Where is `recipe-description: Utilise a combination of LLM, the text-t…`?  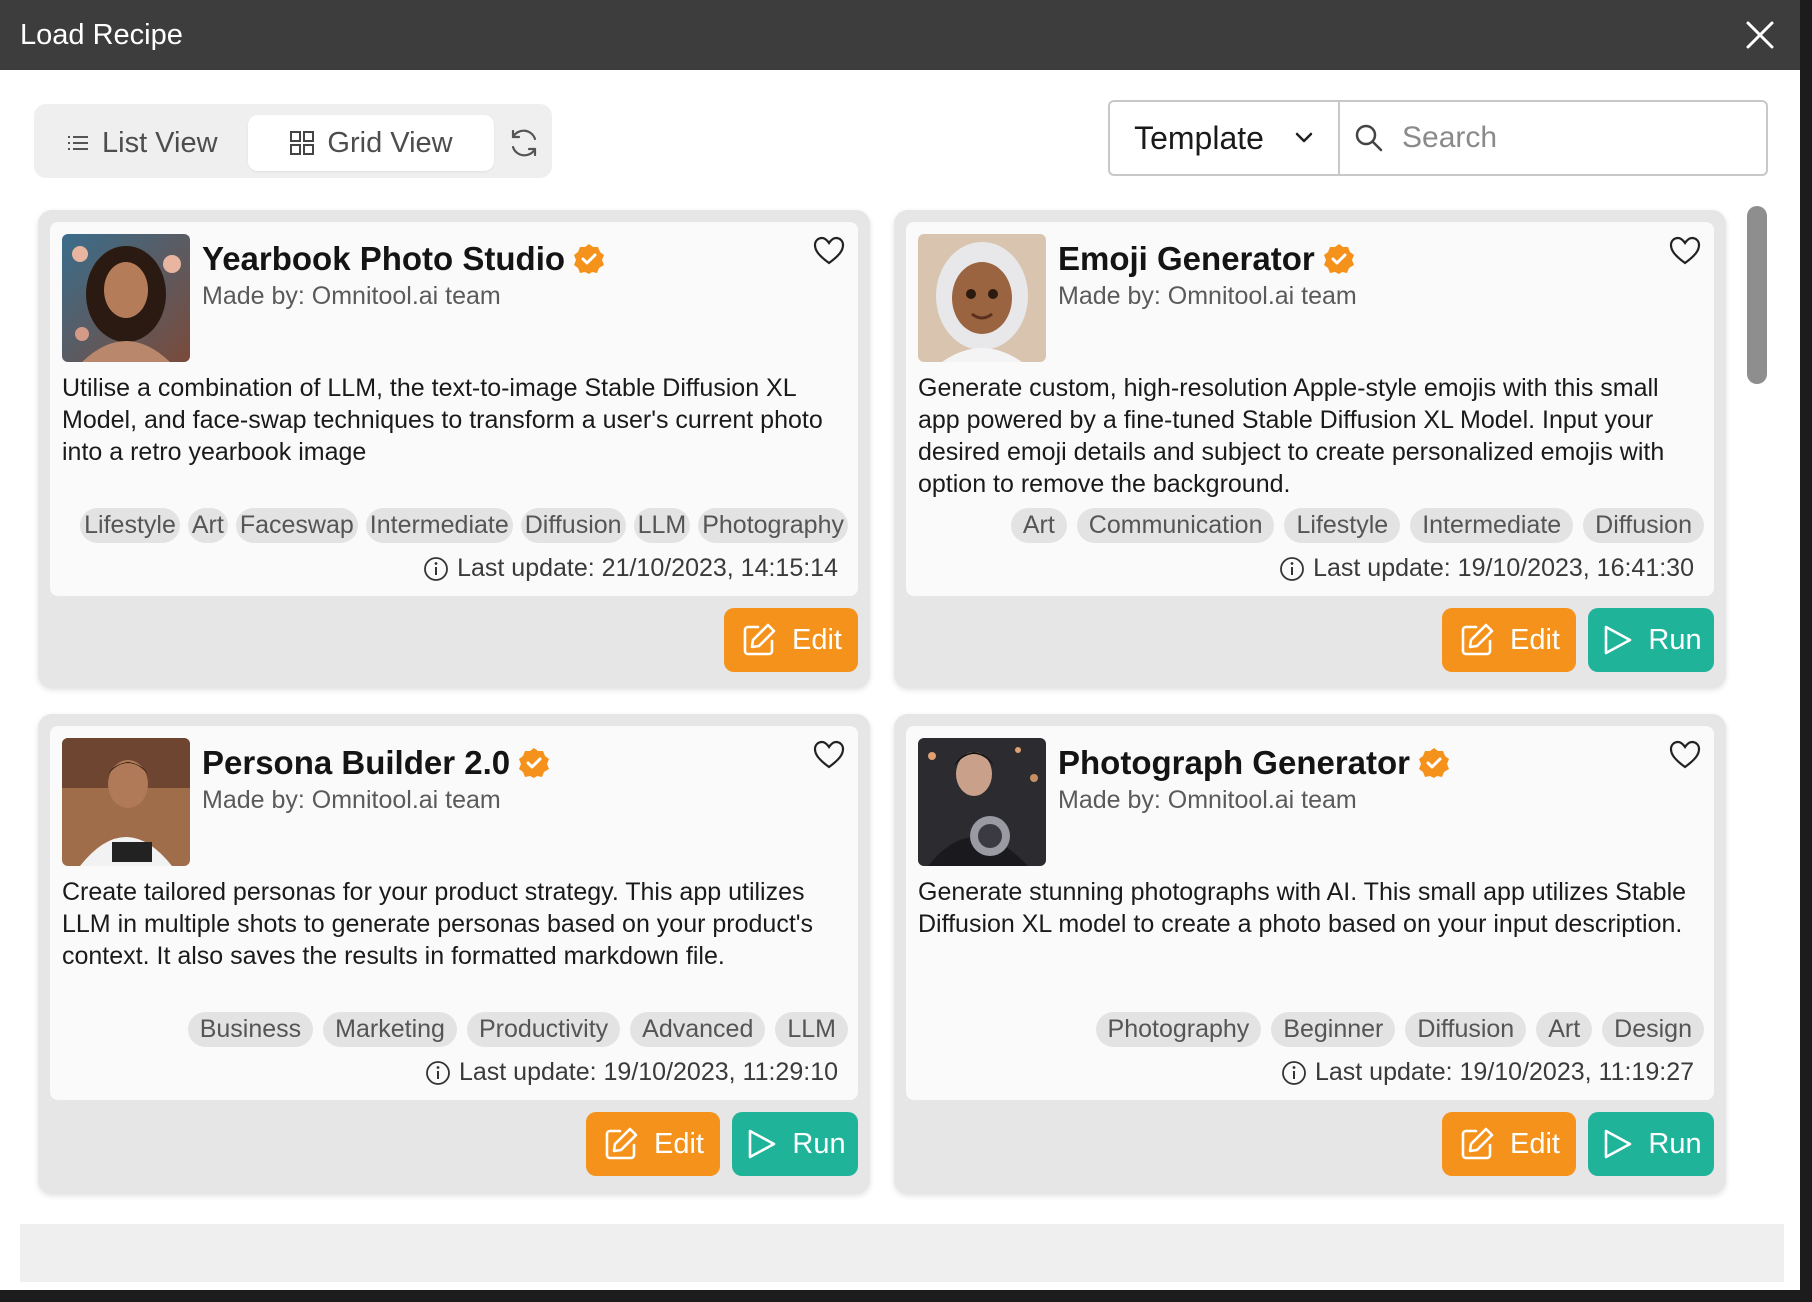 recipe-description: Utilise a combination of LLM, the text-t… is located at coordinates (442, 420).